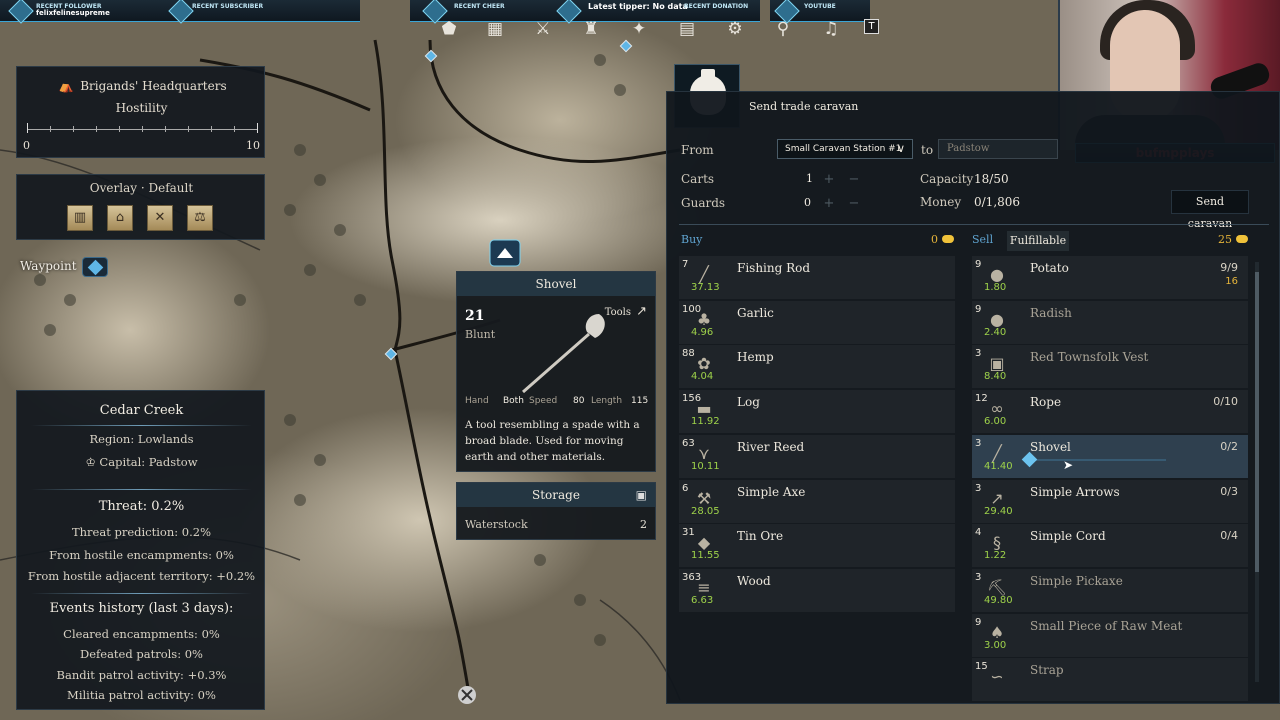  Describe the element at coordinates (795, 179) in the screenshot. I see `carts-input: 1` at that location.